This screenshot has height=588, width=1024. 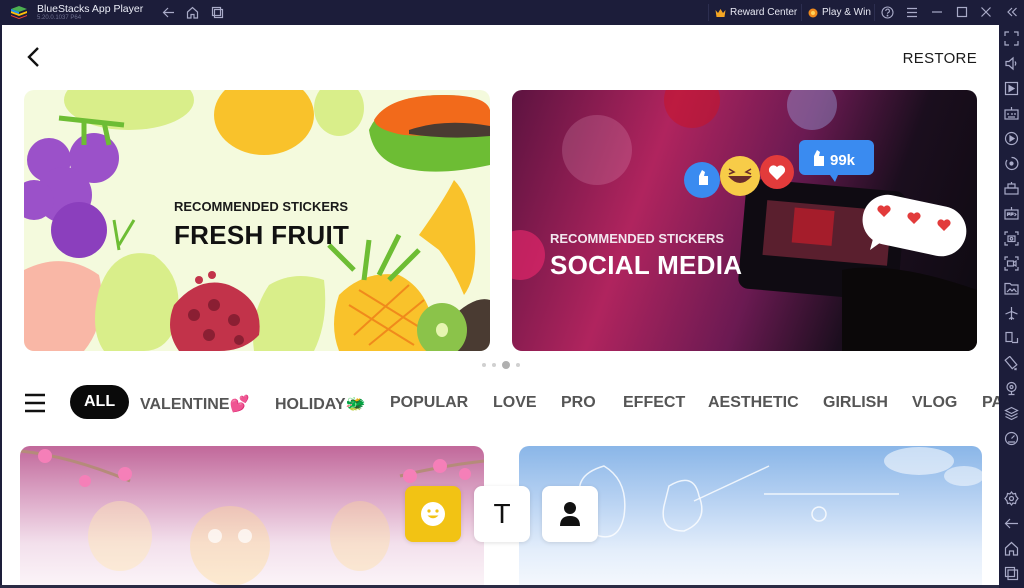 I want to click on like-count: 99k, so click(x=843, y=160).